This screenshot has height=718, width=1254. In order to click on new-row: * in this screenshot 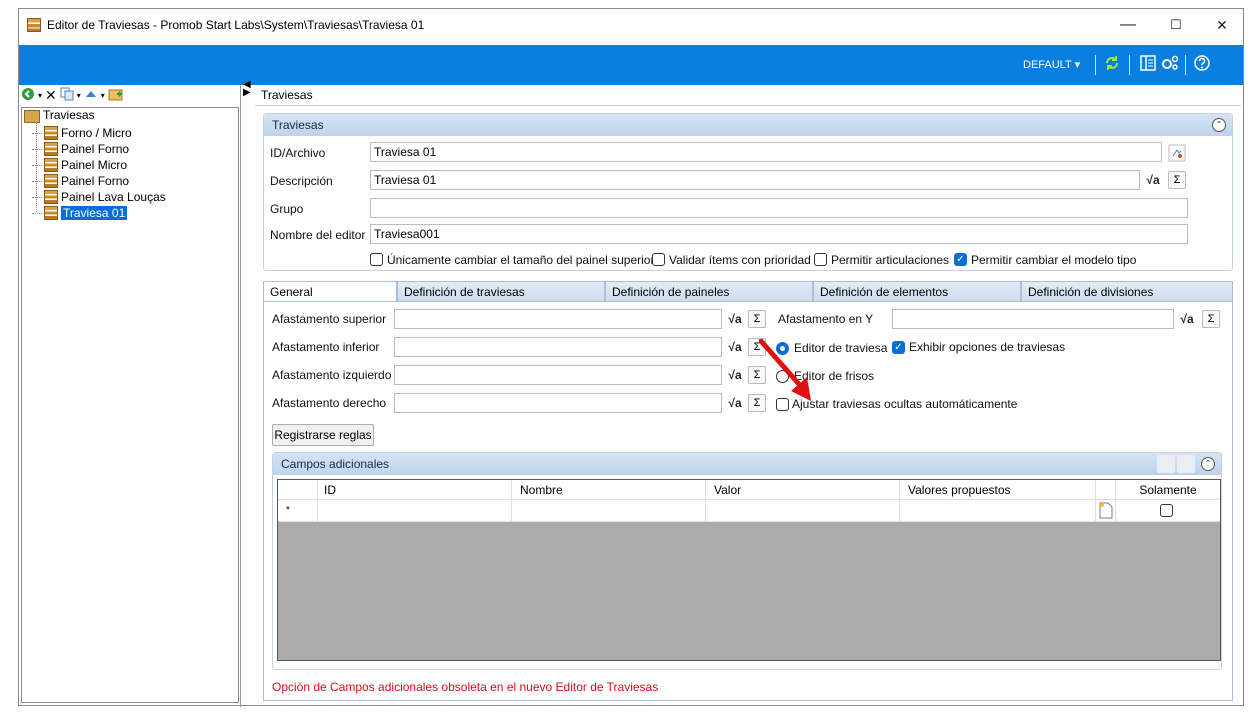, I will do `click(749, 511)`.